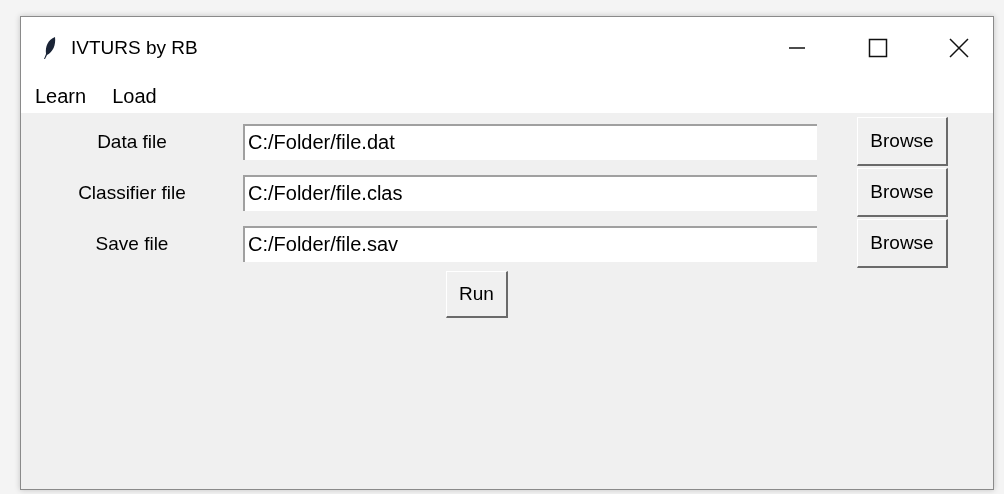 This screenshot has height=494, width=1004. Describe the element at coordinates (61, 96) in the screenshot. I see `menu-item: Learn` at that location.